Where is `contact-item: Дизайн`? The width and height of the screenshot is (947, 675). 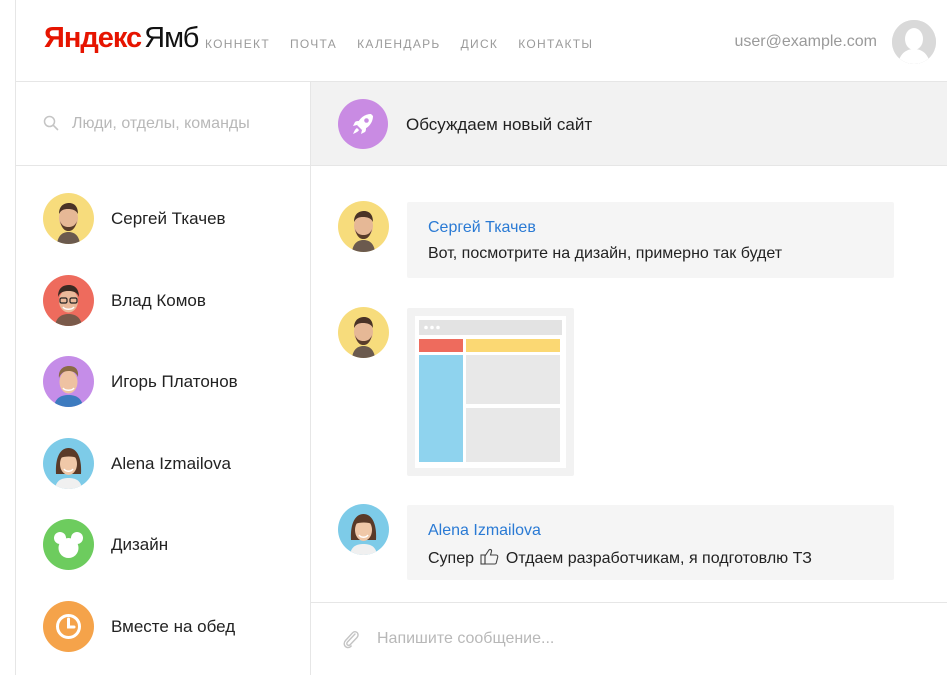
contact-item: Дизайн is located at coordinates (163, 549).